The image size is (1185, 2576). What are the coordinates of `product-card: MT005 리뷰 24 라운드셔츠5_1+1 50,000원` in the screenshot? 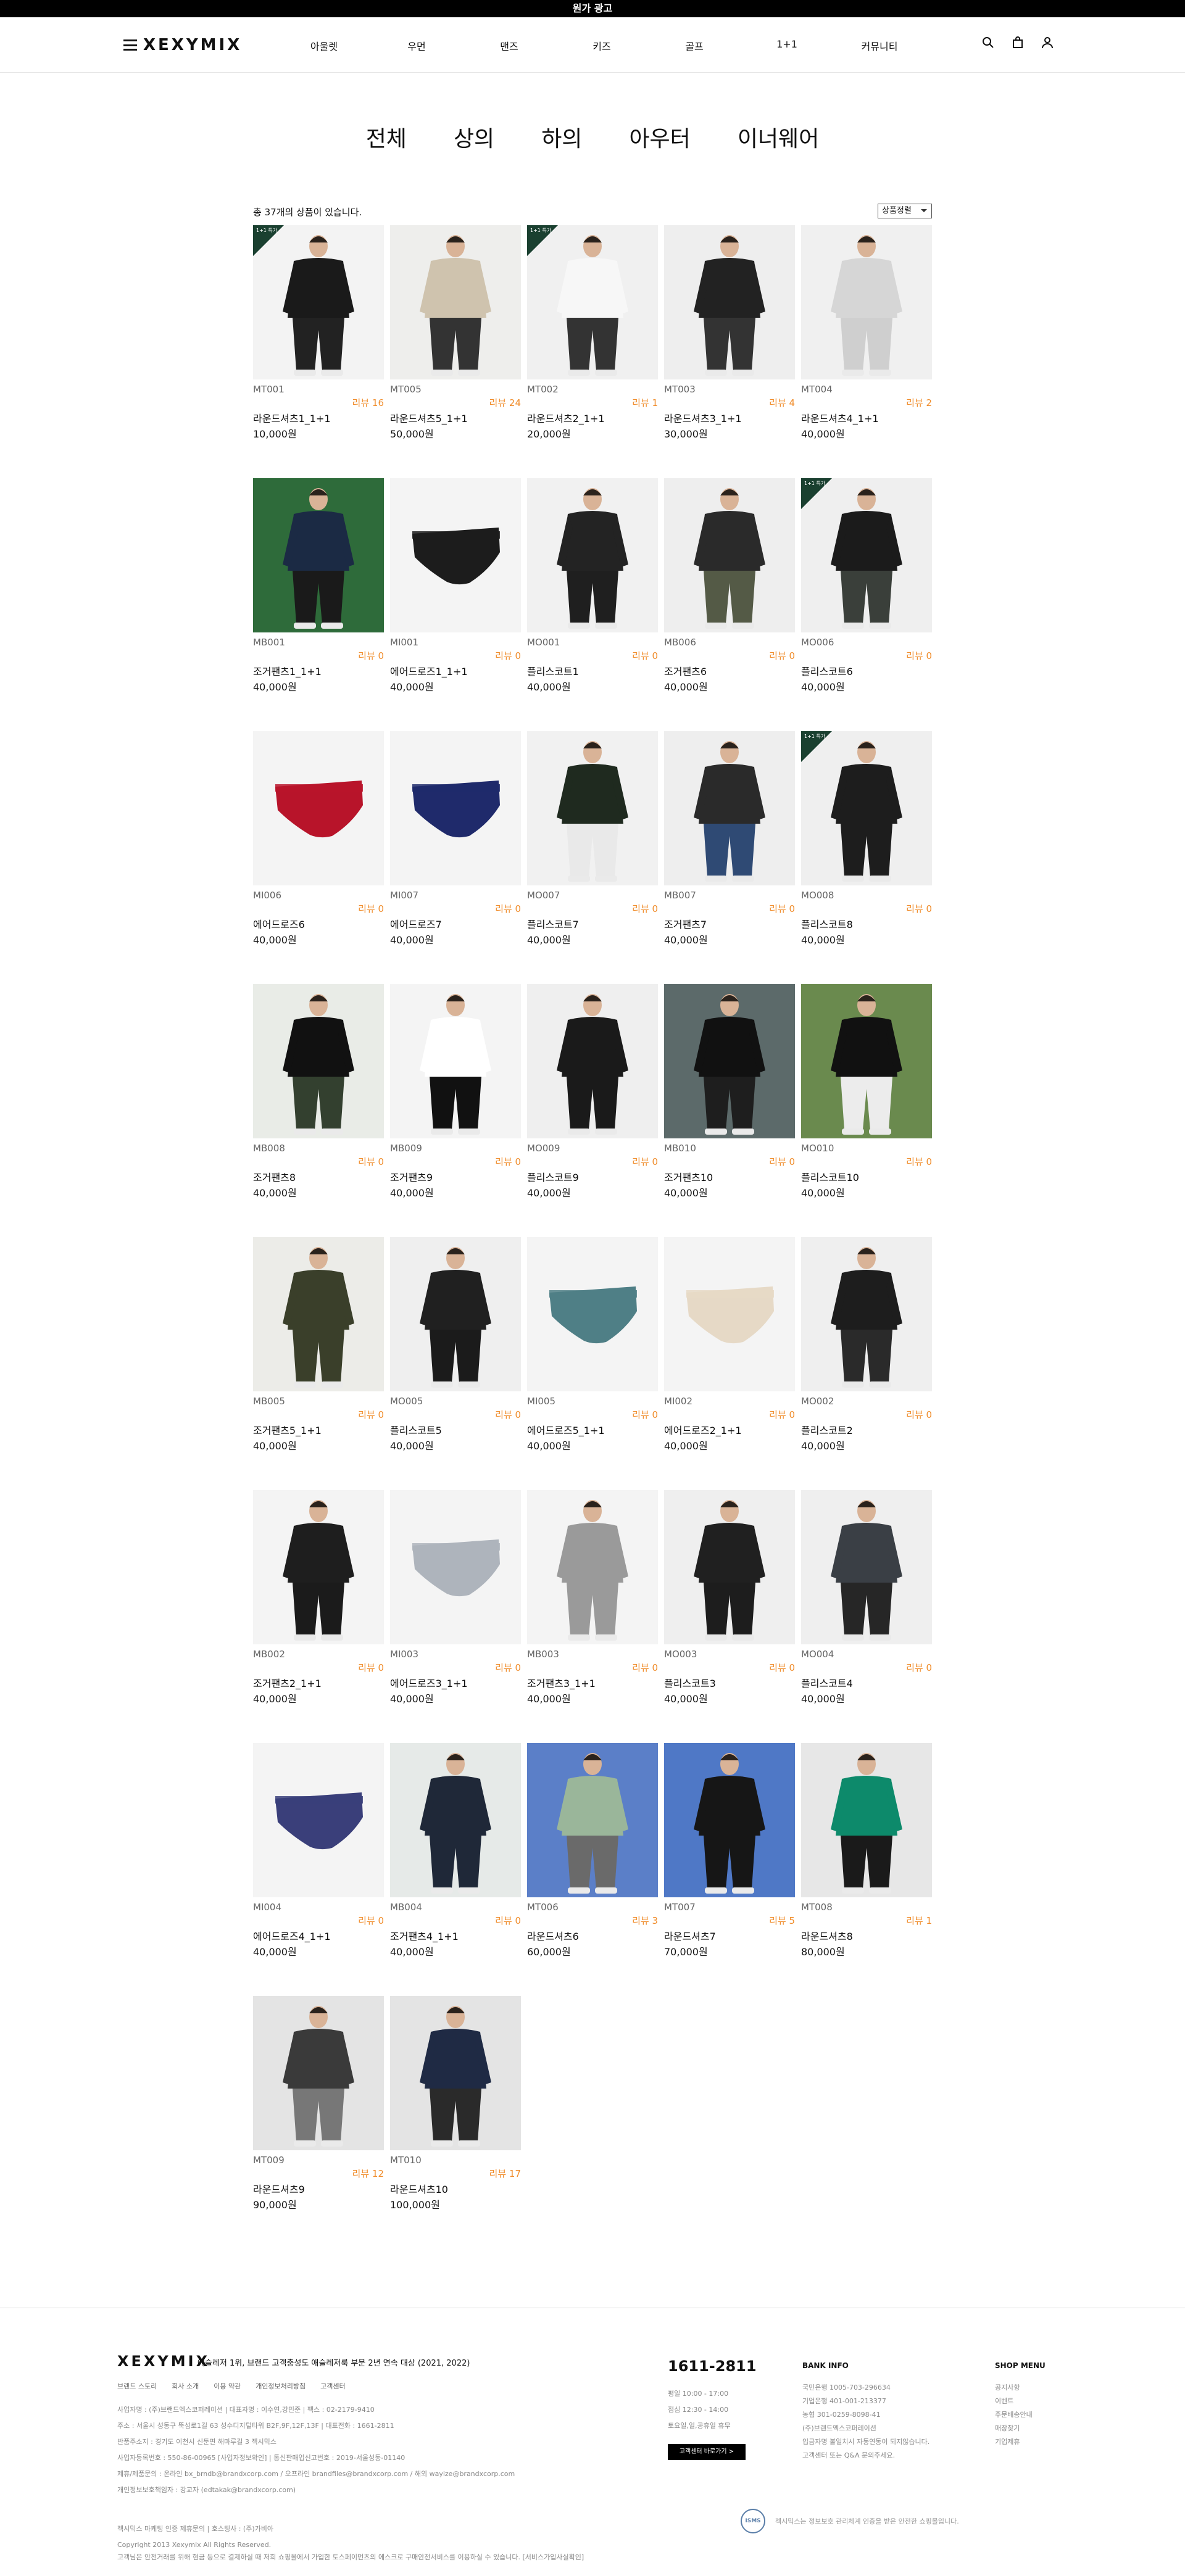 It's located at (455, 342).